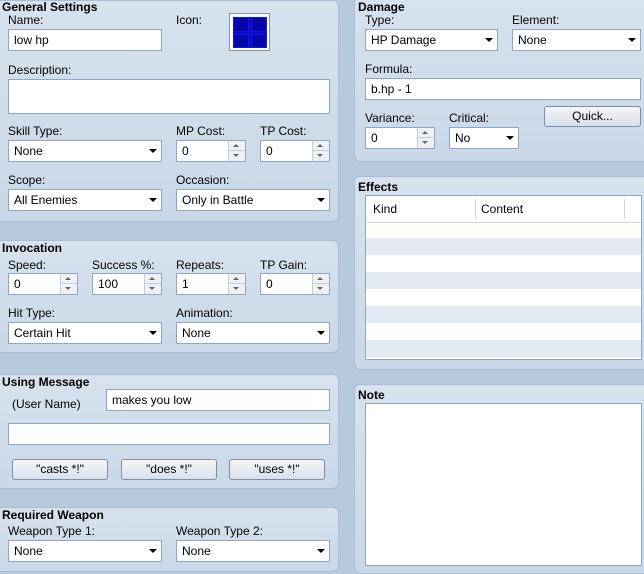 This screenshot has width=644, height=574. What do you see at coordinates (26, 20) in the screenshot?
I see `name-label: Name:` at bounding box center [26, 20].